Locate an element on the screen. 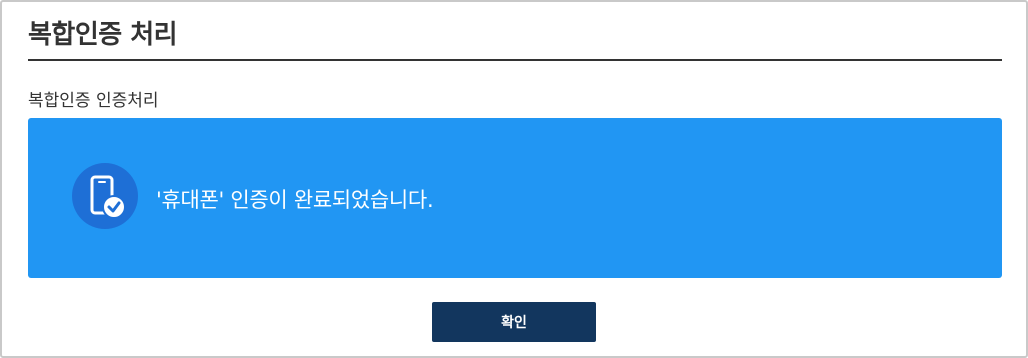 Image resolution: width=1028 pixels, height=358 pixels. section-label: 복합인증 인증처리 is located at coordinates (93, 101).